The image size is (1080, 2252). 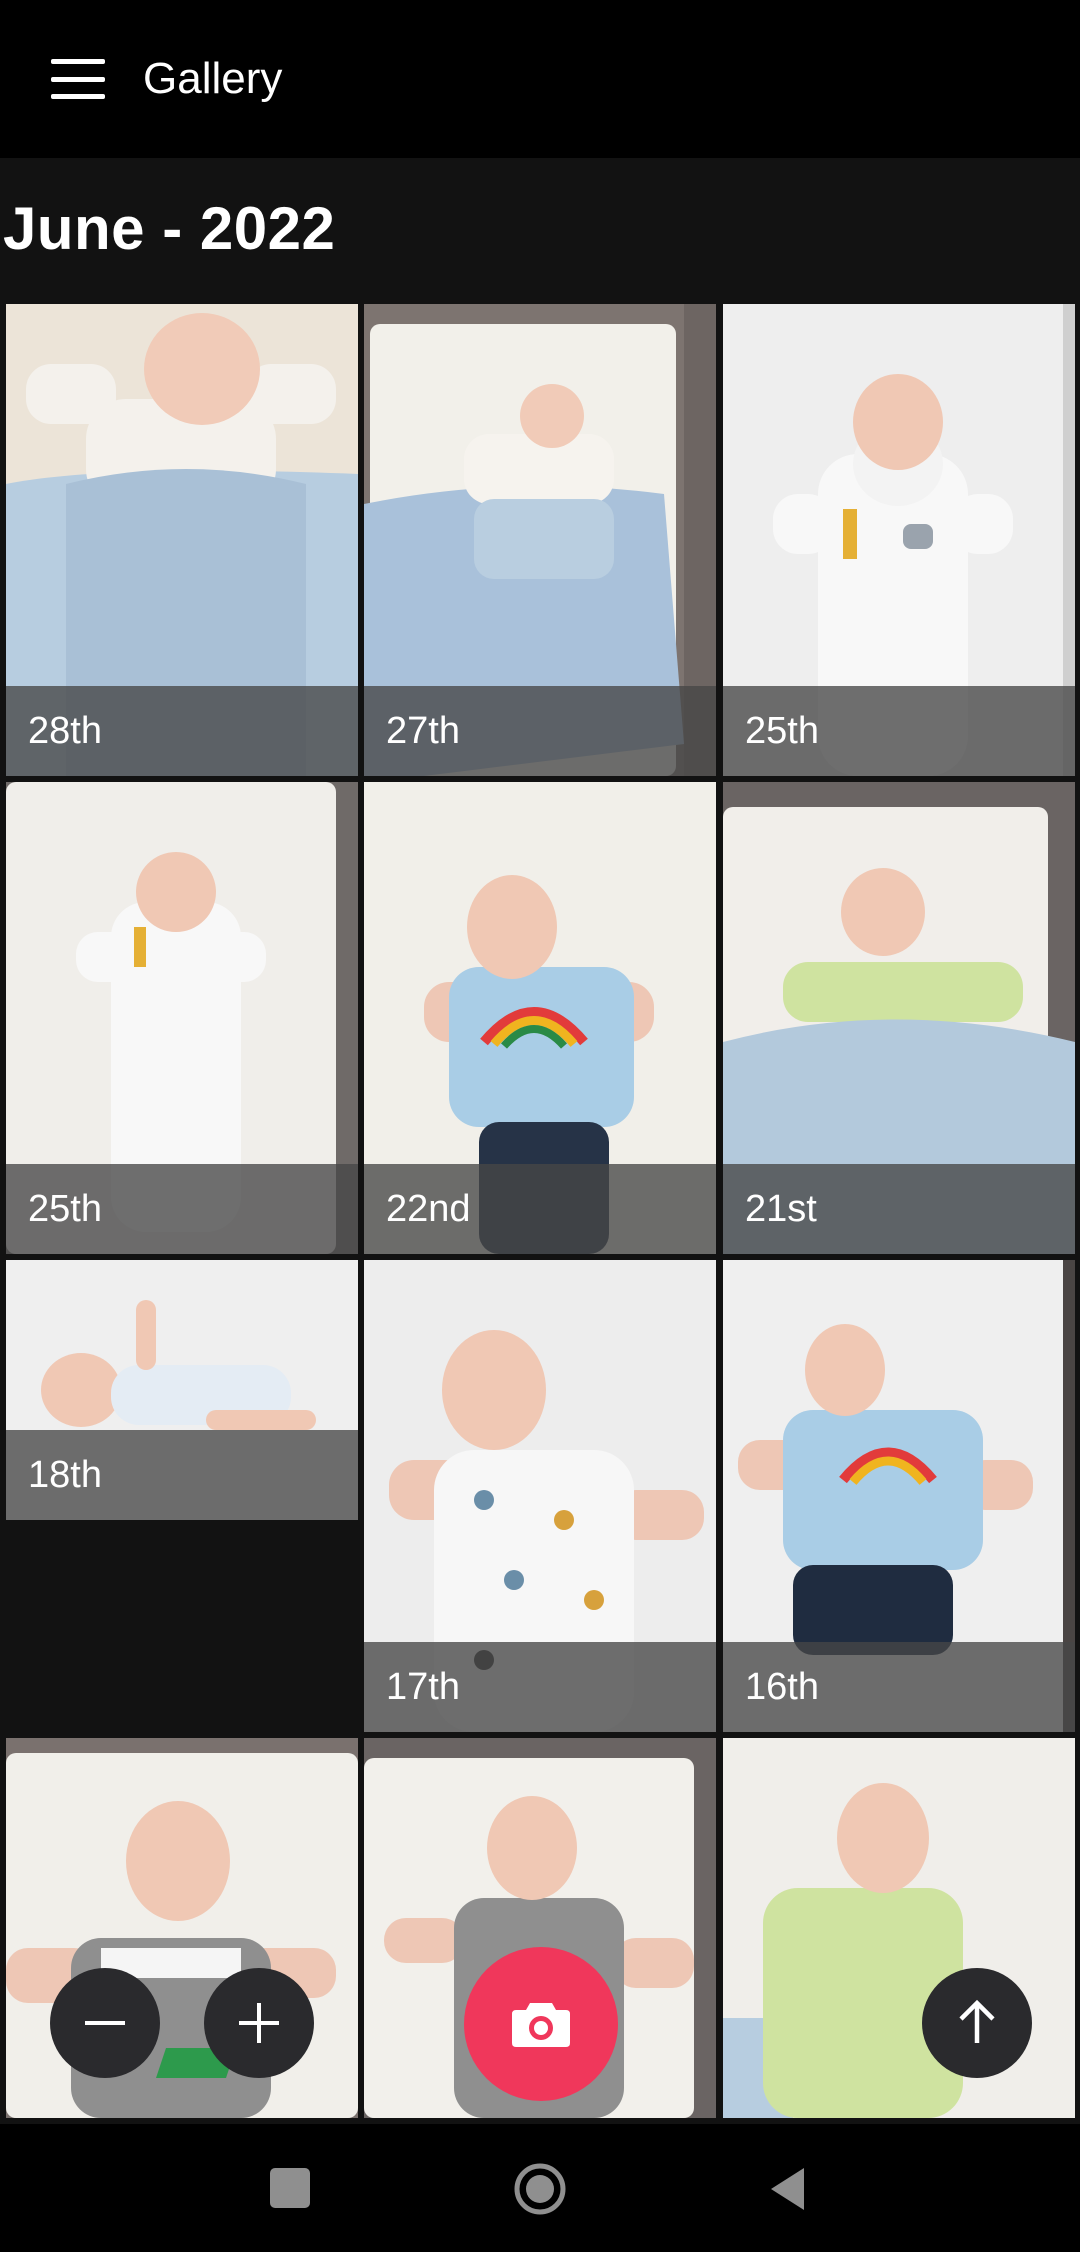 I want to click on zoom-out-button, so click(x=105, y=2023).